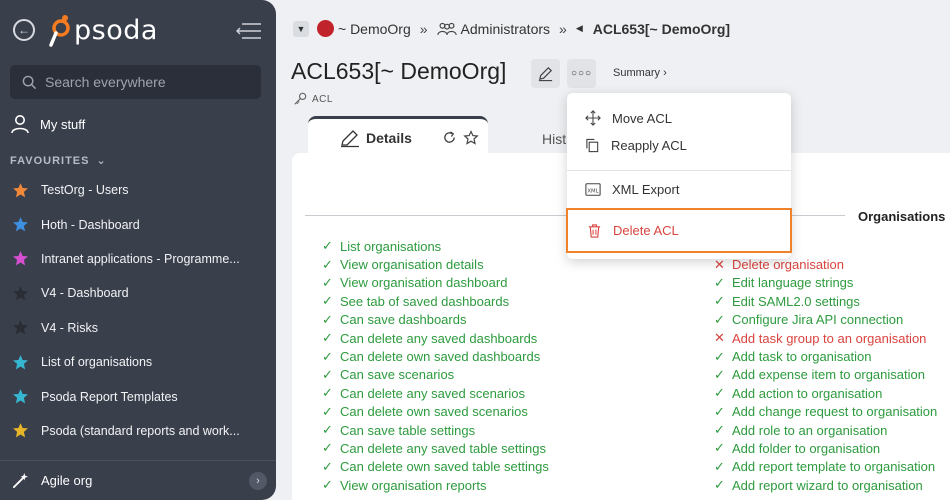 The image size is (950, 500). Describe the element at coordinates (793, 283) in the screenshot. I see `permission-label: Edit language strings` at that location.